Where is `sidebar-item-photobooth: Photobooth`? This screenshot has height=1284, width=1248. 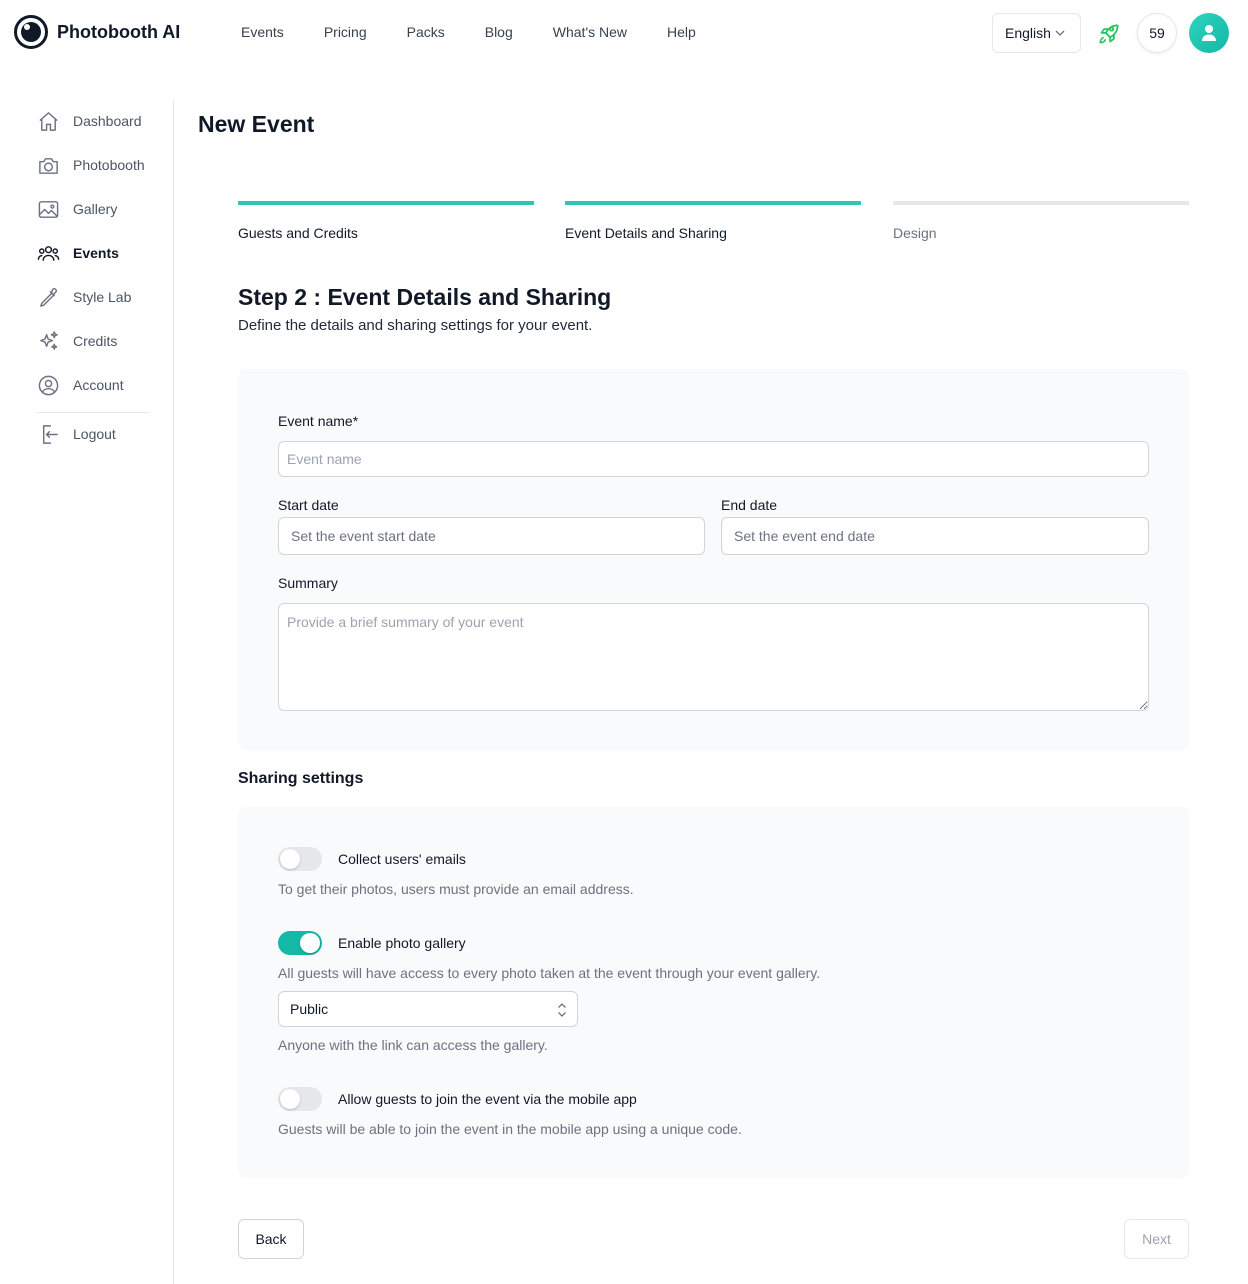 sidebar-item-photobooth: Photobooth is located at coordinates (91, 165).